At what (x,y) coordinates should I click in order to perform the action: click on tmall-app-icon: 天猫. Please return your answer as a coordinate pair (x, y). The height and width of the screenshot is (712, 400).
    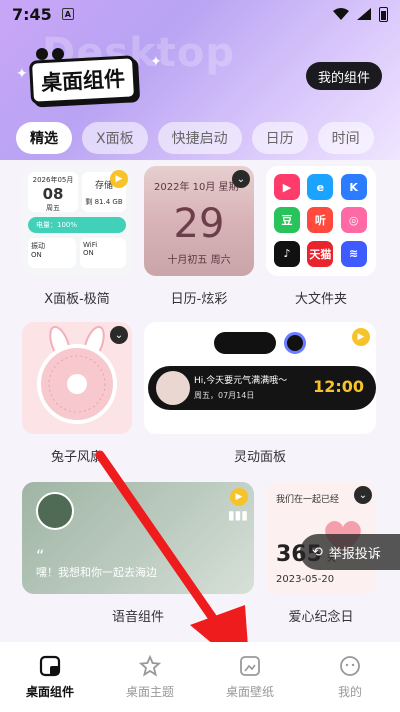
    Looking at the image, I should click on (320, 253).